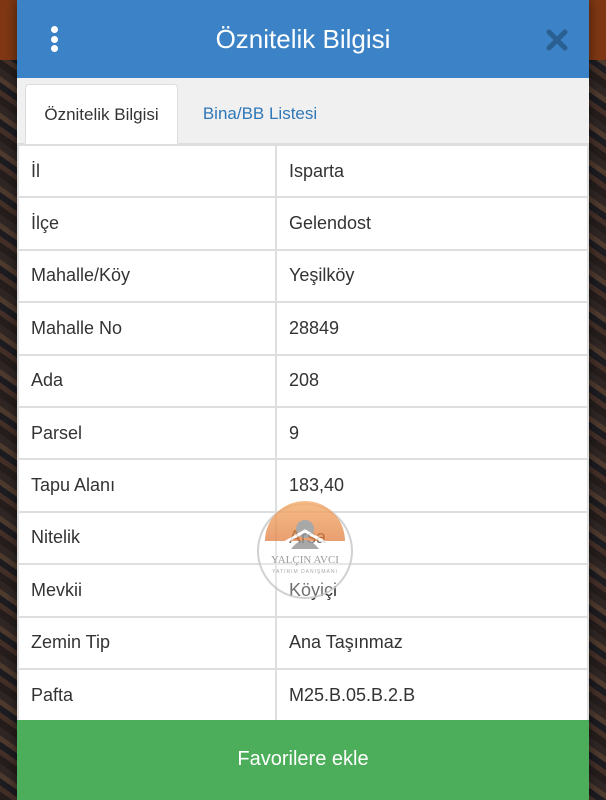 This screenshot has height=800, width=606. I want to click on table-row: Nitelik Arsa, so click(303, 538).